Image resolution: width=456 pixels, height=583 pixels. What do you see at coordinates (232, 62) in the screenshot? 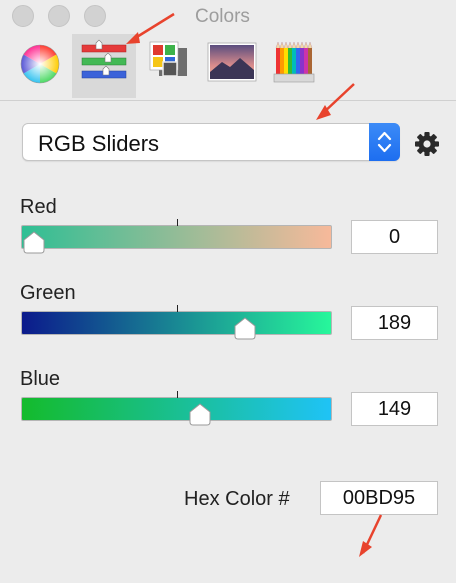
I see `image-icon` at bounding box center [232, 62].